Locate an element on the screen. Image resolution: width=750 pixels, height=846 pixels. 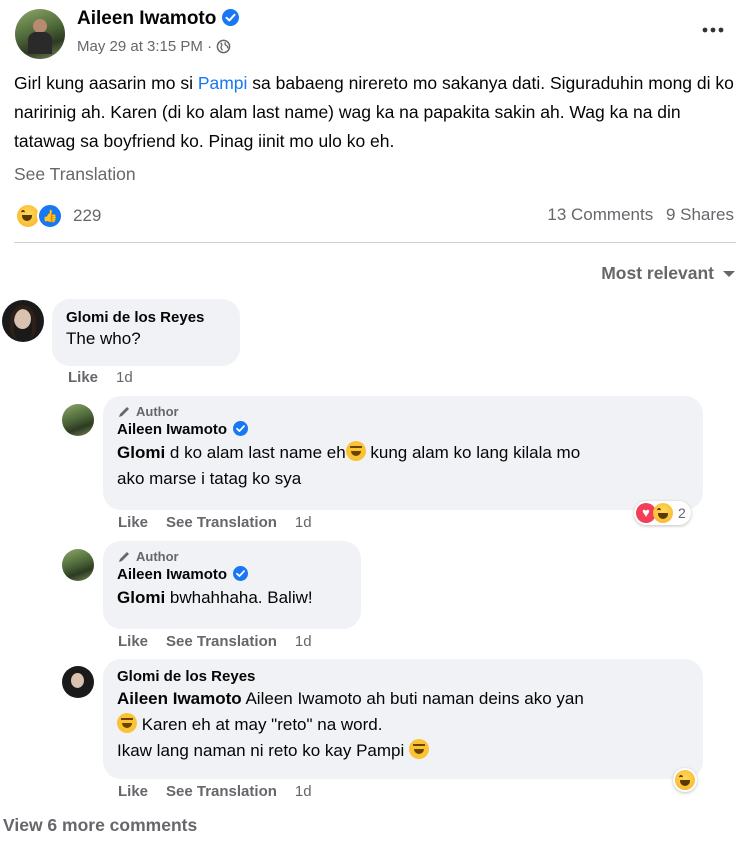
sort-label: Most relevant is located at coordinates (657, 273).